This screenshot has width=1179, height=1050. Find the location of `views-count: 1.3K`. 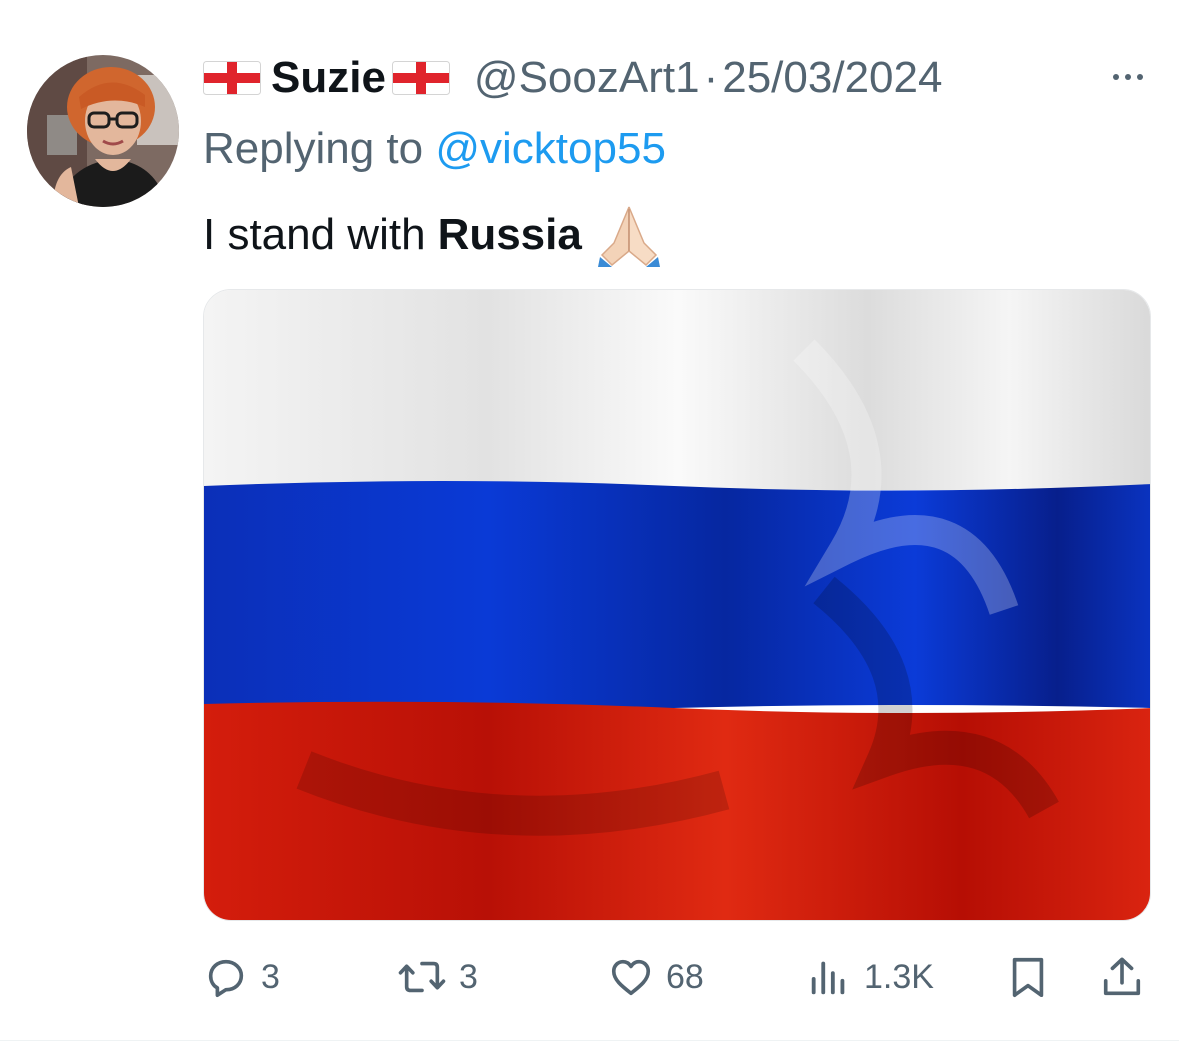

views-count: 1.3K is located at coordinates (899, 976).